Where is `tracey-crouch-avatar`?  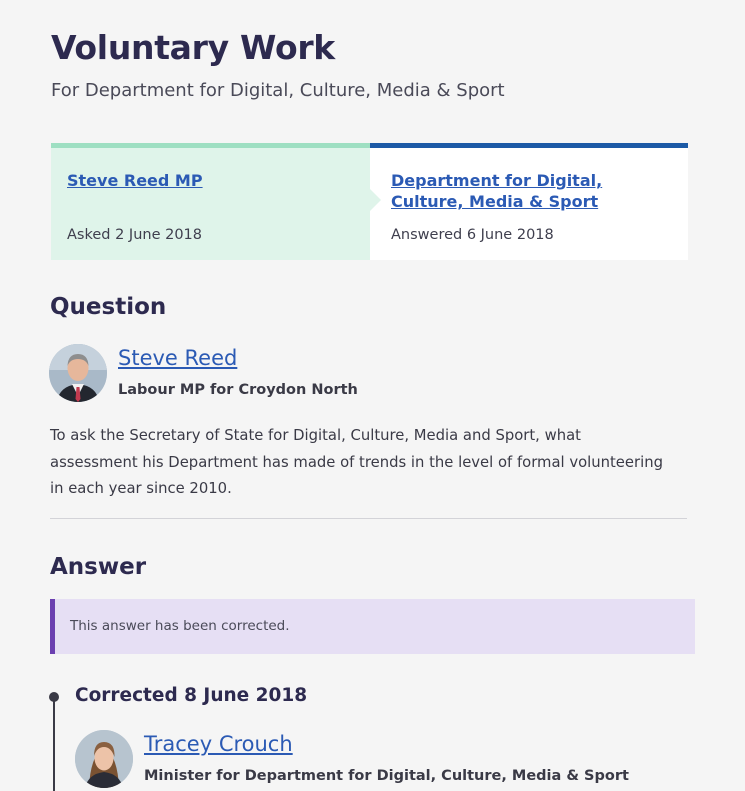
tracey-crouch-avatar is located at coordinates (104, 759).